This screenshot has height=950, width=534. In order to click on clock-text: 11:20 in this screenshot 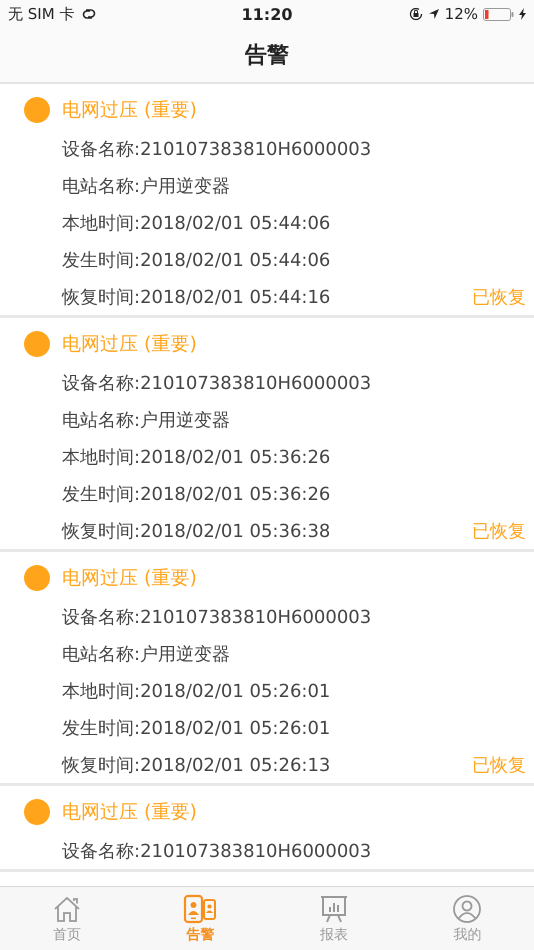, I will do `click(267, 14)`.